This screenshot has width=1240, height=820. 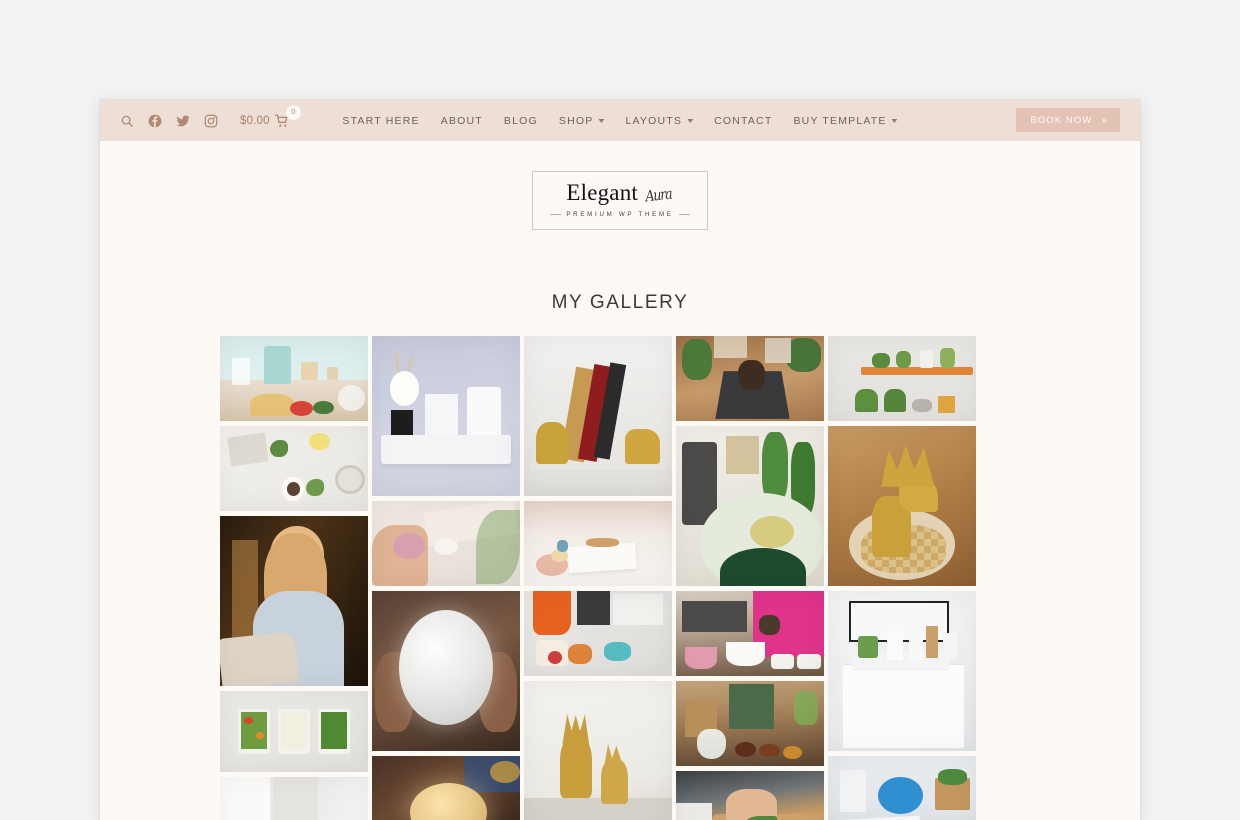 I want to click on nav-label: SHOP, so click(x=576, y=120).